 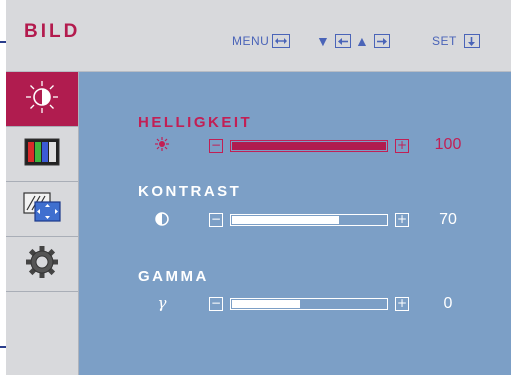 I want to click on down-arrow-icon: ▼, so click(x=323, y=41).